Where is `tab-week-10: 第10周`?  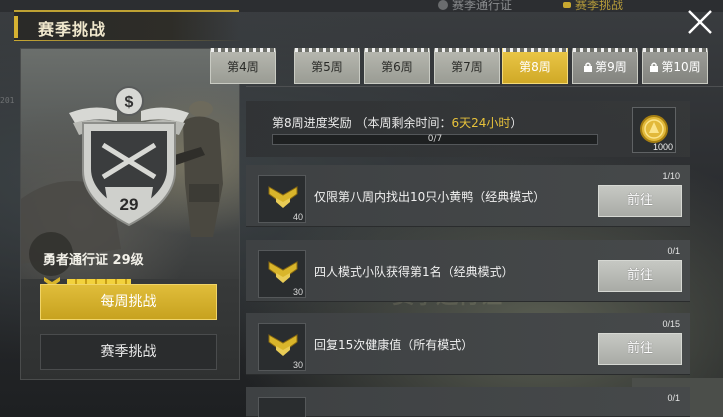
tab-week-10: 第10周 is located at coordinates (675, 66).